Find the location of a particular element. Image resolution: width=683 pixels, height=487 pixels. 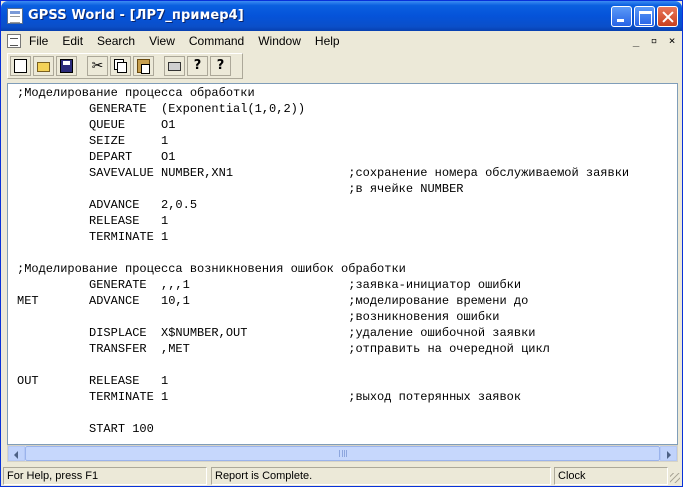

document-icon is located at coordinates (14, 41).